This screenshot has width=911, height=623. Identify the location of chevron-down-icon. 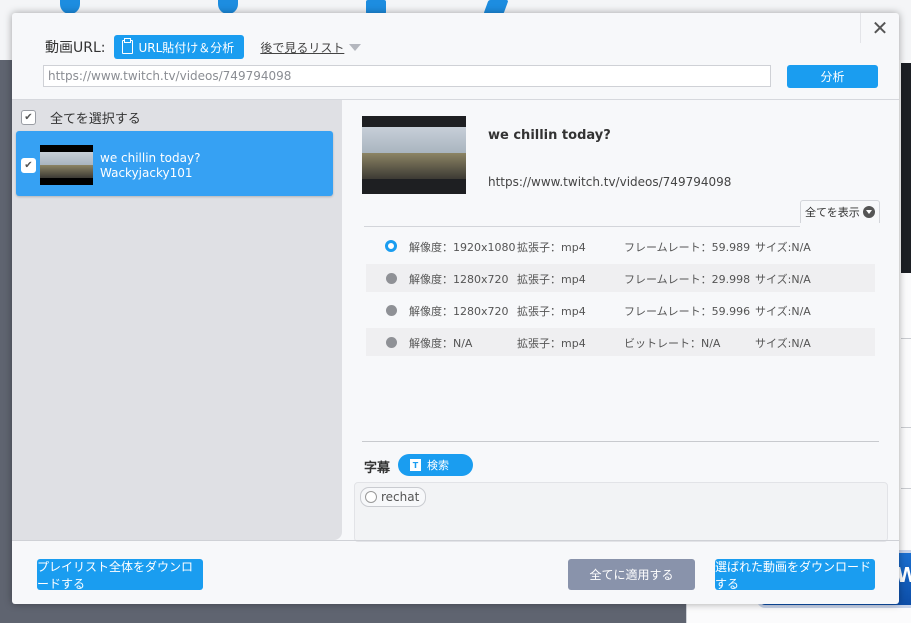
(355, 47).